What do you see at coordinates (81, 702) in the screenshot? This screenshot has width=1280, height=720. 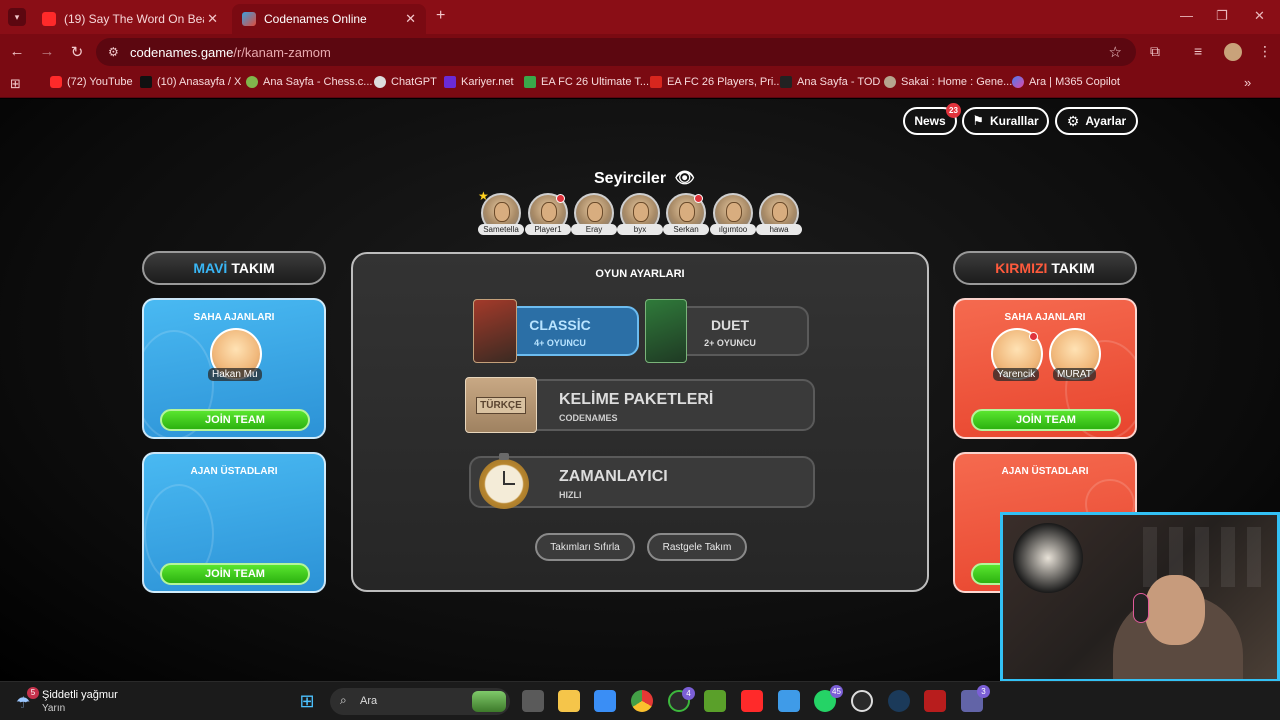 I see `weather-widget: ☂ 5 Şiddetli yağmur Yarın` at bounding box center [81, 702].